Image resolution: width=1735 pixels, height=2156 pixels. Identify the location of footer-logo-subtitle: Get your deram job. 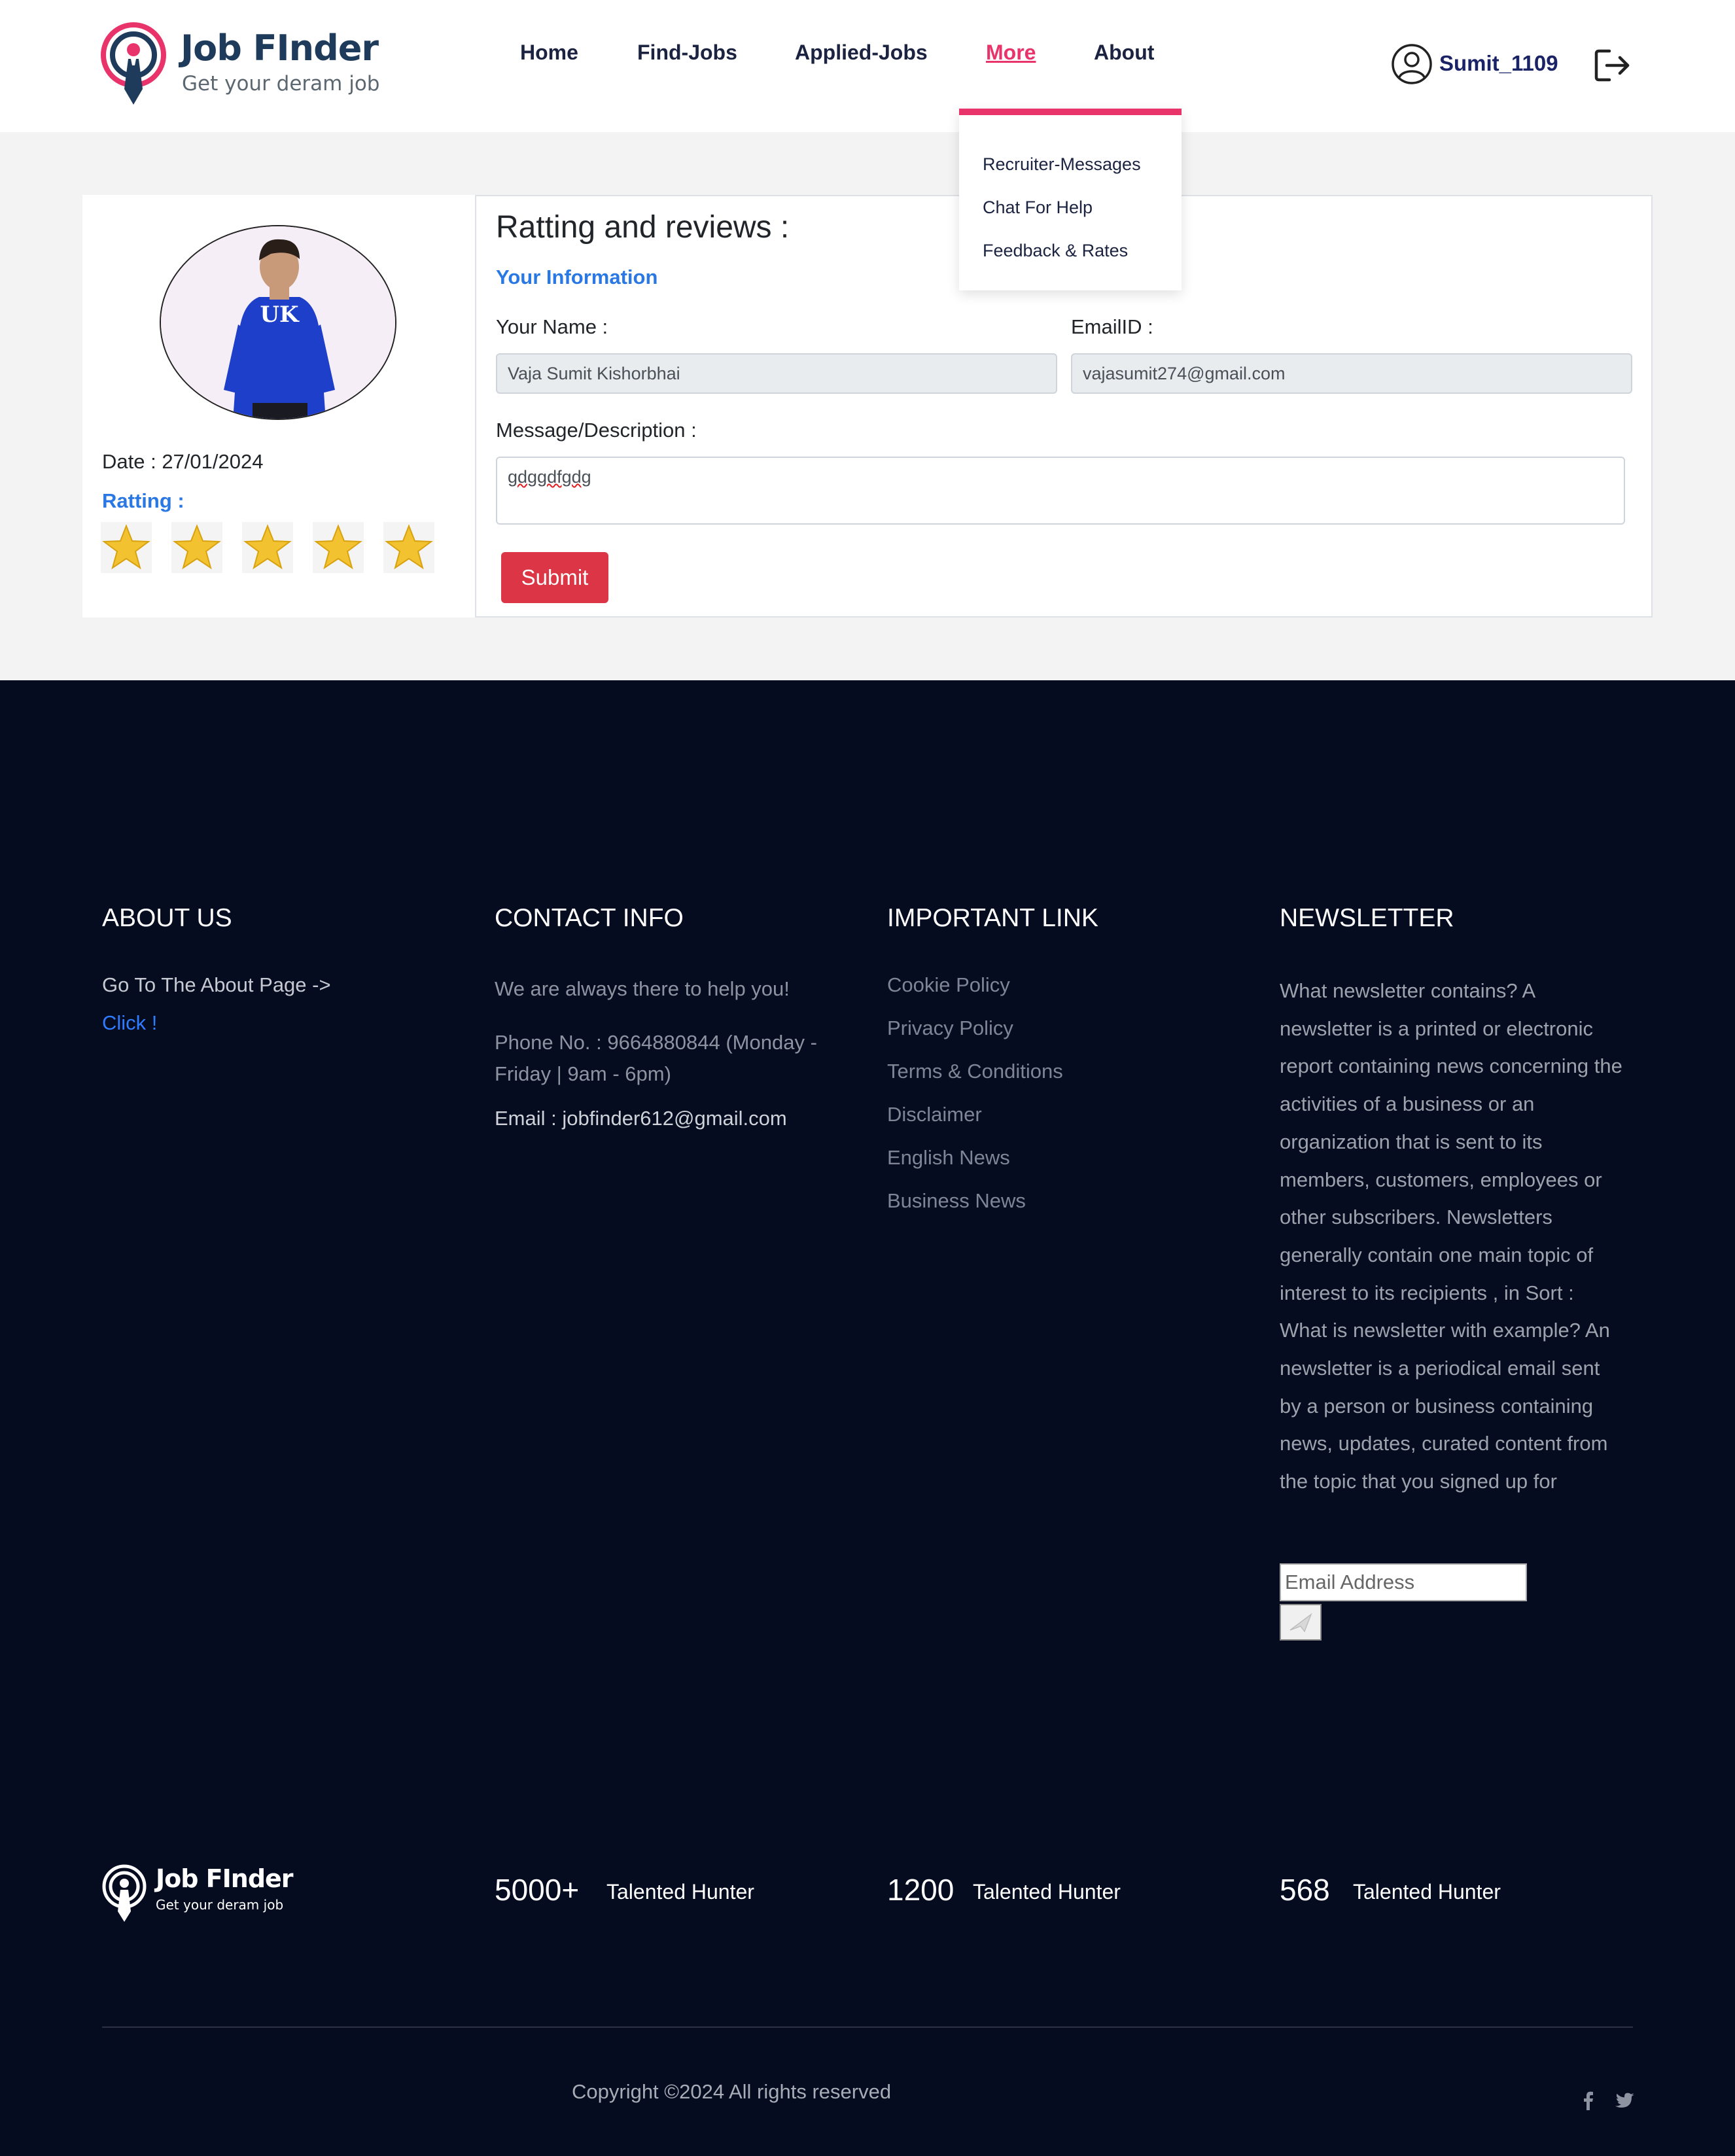
(220, 1905).